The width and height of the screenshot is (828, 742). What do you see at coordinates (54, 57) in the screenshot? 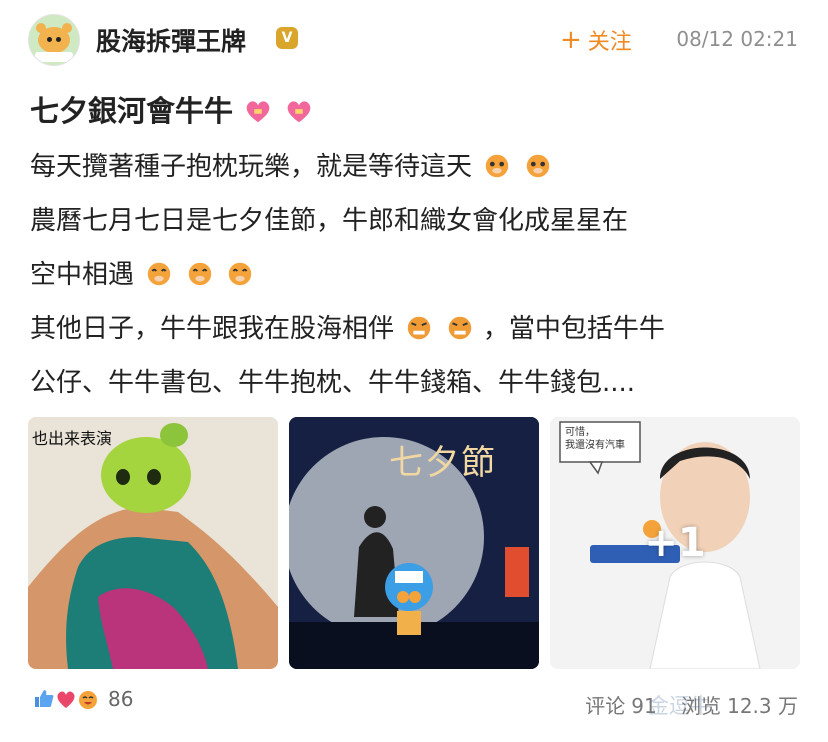
I see `avatar-base` at bounding box center [54, 57].